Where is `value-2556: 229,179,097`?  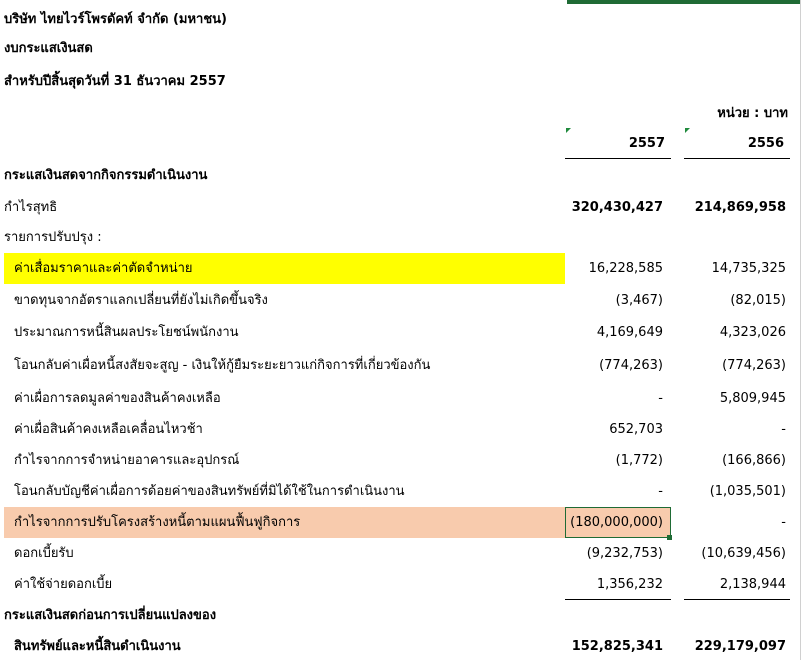 value-2556: 229,179,097 is located at coordinates (737, 646).